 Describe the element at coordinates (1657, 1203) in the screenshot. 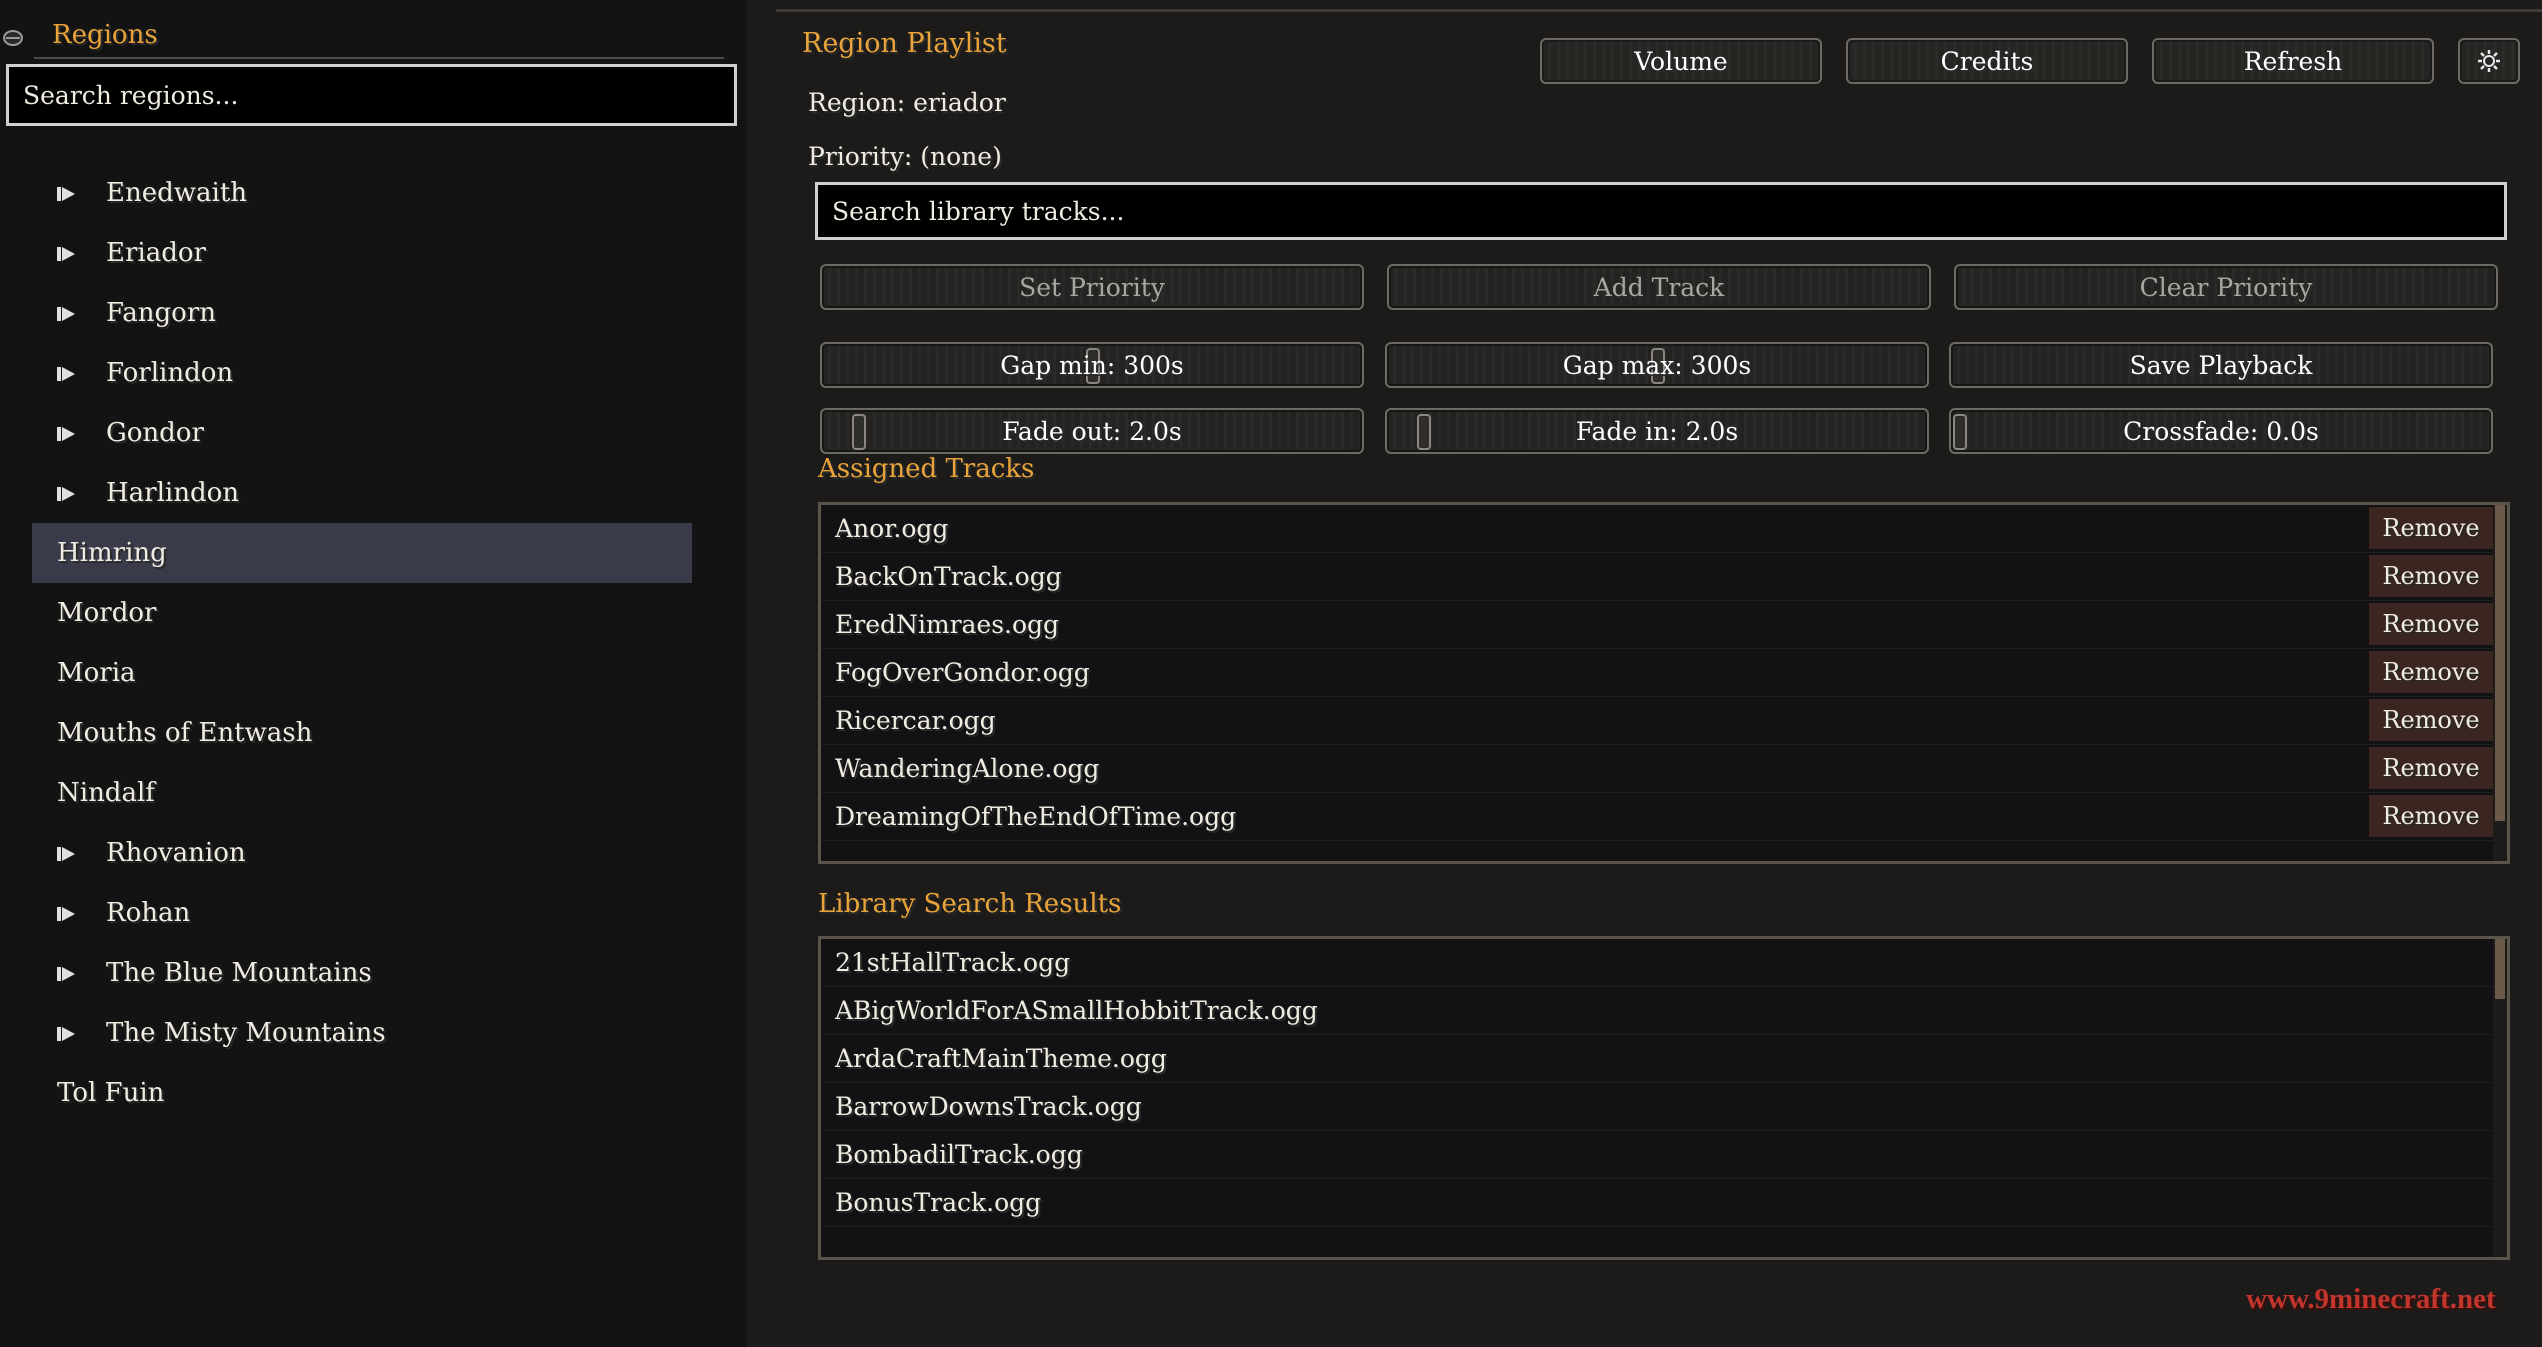

I see `library-track-row: BonusTrack.ogg` at that location.